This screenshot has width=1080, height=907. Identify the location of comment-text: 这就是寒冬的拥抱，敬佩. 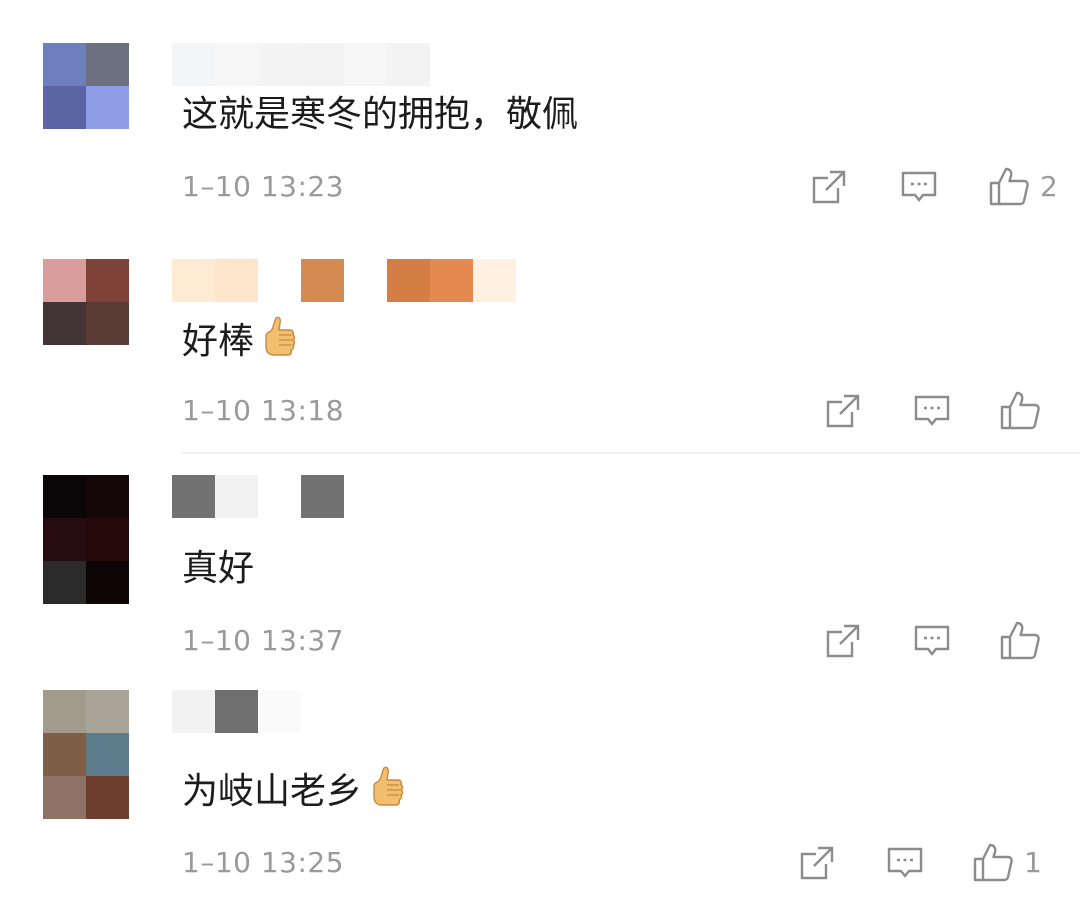
(380, 111).